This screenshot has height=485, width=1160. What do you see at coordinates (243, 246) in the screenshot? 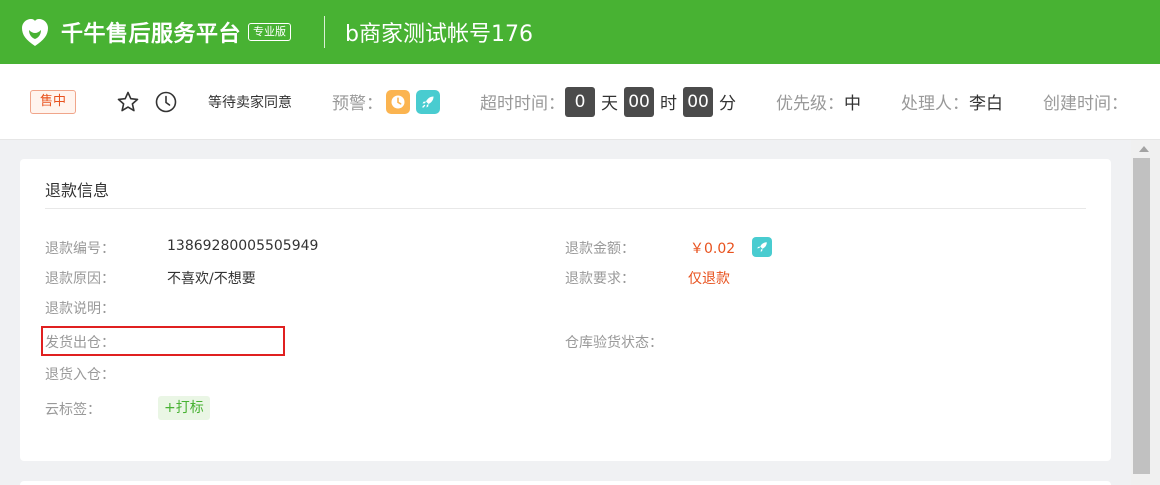
I see `refund-no-value: 13869280005505949` at bounding box center [243, 246].